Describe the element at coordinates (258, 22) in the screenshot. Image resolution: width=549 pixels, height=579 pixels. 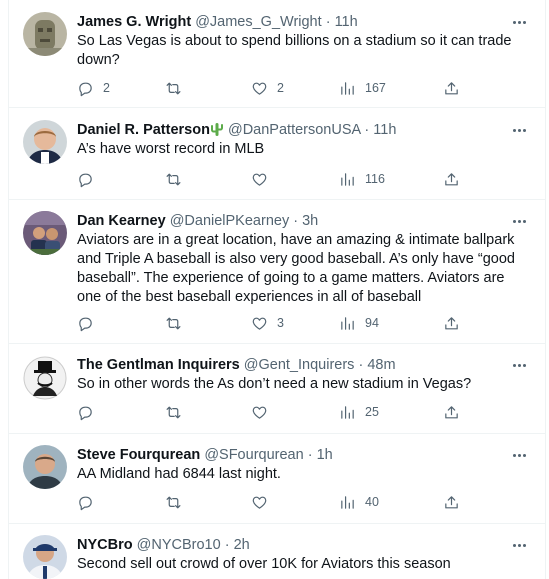
I see `author-handle: @James_G_Wright` at that location.